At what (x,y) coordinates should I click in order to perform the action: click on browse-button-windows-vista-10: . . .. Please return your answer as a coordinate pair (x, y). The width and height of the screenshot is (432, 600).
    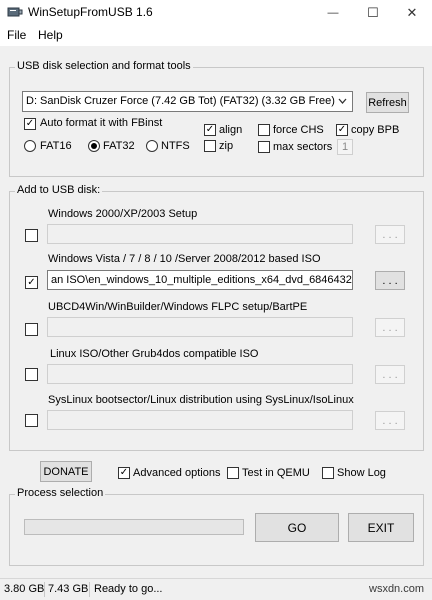
    Looking at the image, I should click on (390, 280).